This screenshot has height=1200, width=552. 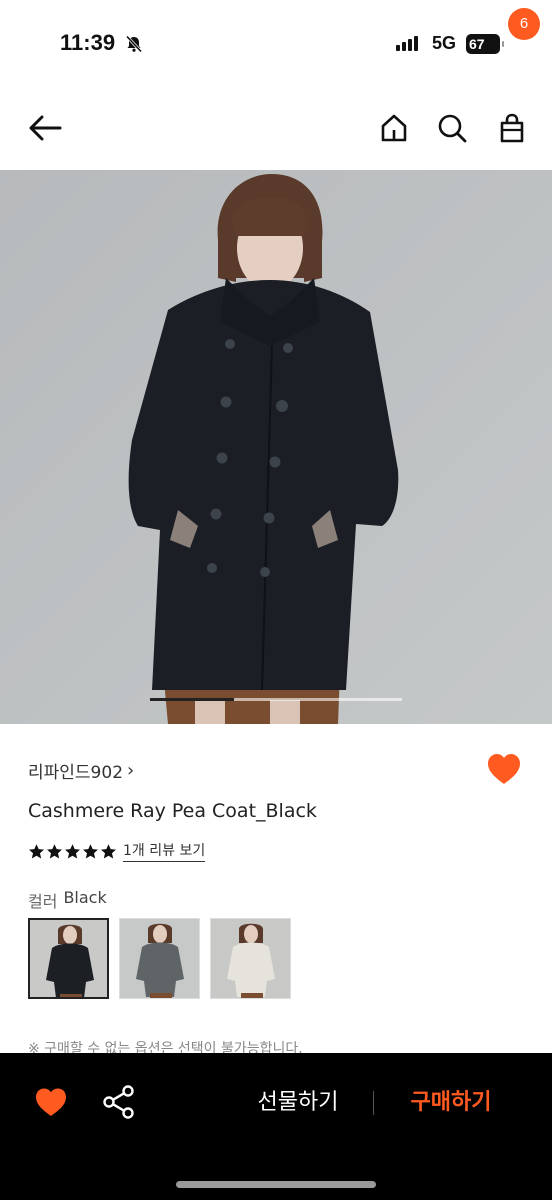 I want to click on bottom-action-bar: 선물하기 구매하기, so click(x=276, y=1126).